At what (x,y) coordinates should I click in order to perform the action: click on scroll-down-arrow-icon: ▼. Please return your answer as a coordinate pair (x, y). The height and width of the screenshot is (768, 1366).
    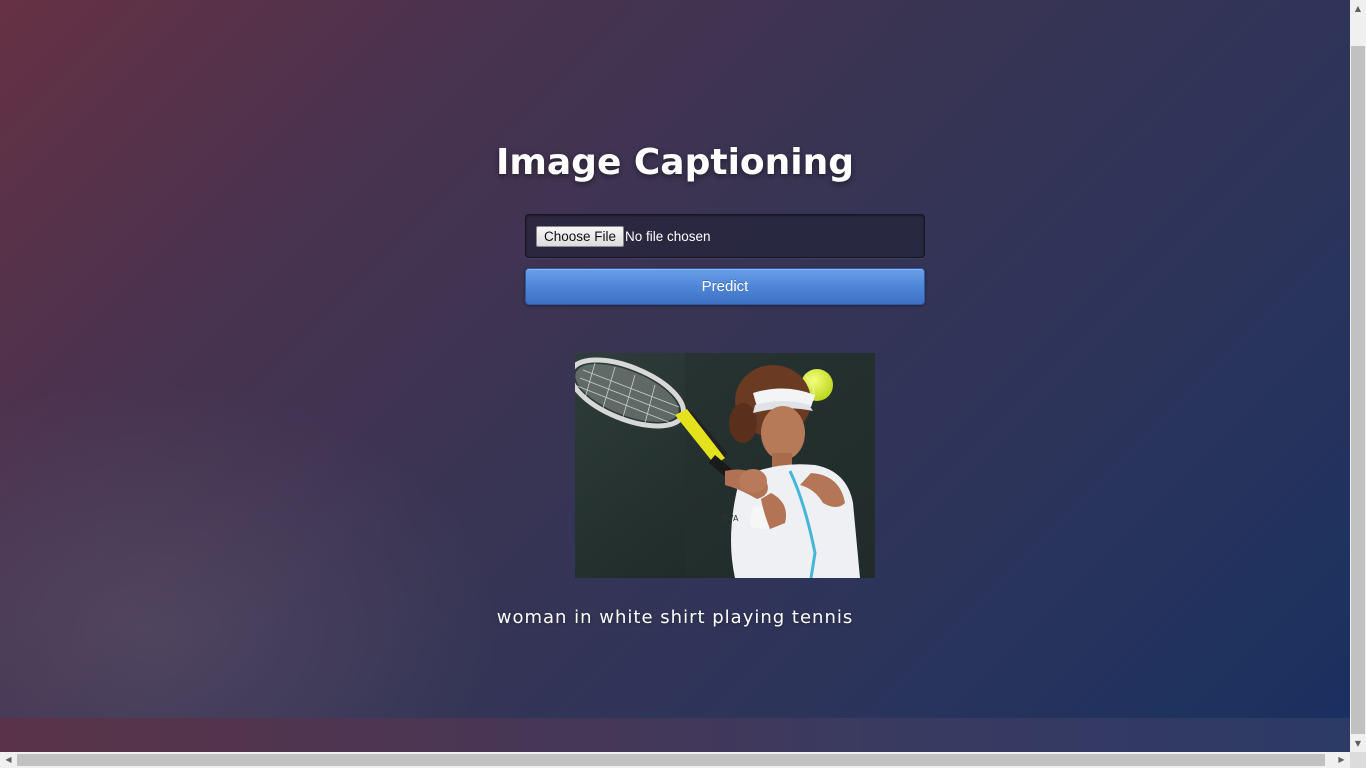
    Looking at the image, I should click on (1358, 743).